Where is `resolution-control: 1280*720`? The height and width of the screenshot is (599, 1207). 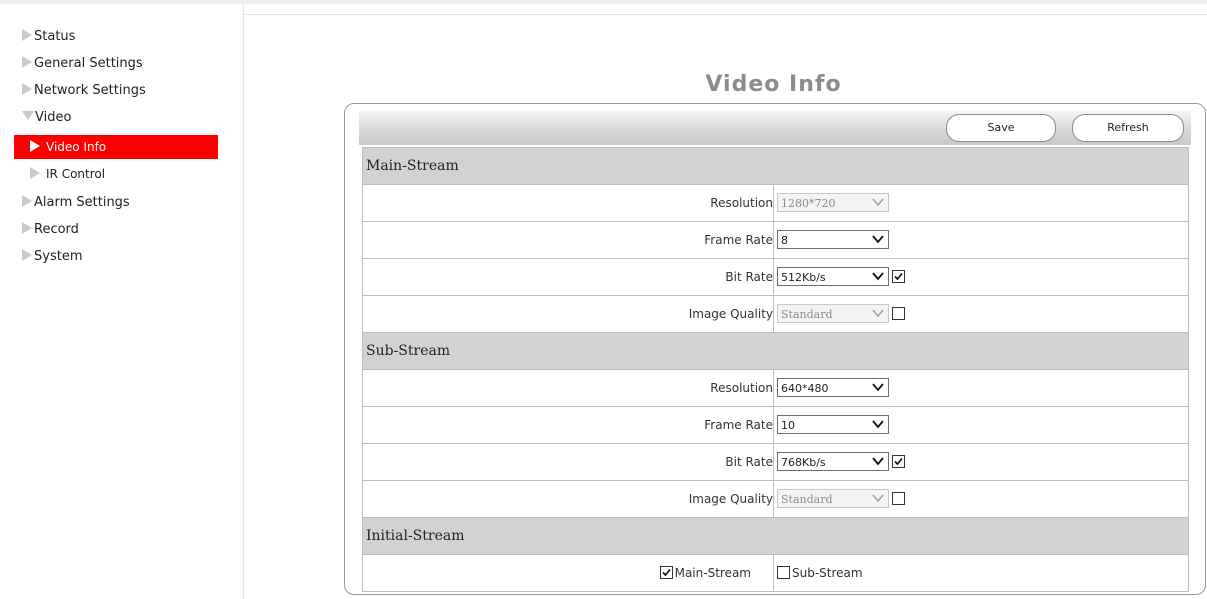
resolution-control: 1280*720 is located at coordinates (833, 203).